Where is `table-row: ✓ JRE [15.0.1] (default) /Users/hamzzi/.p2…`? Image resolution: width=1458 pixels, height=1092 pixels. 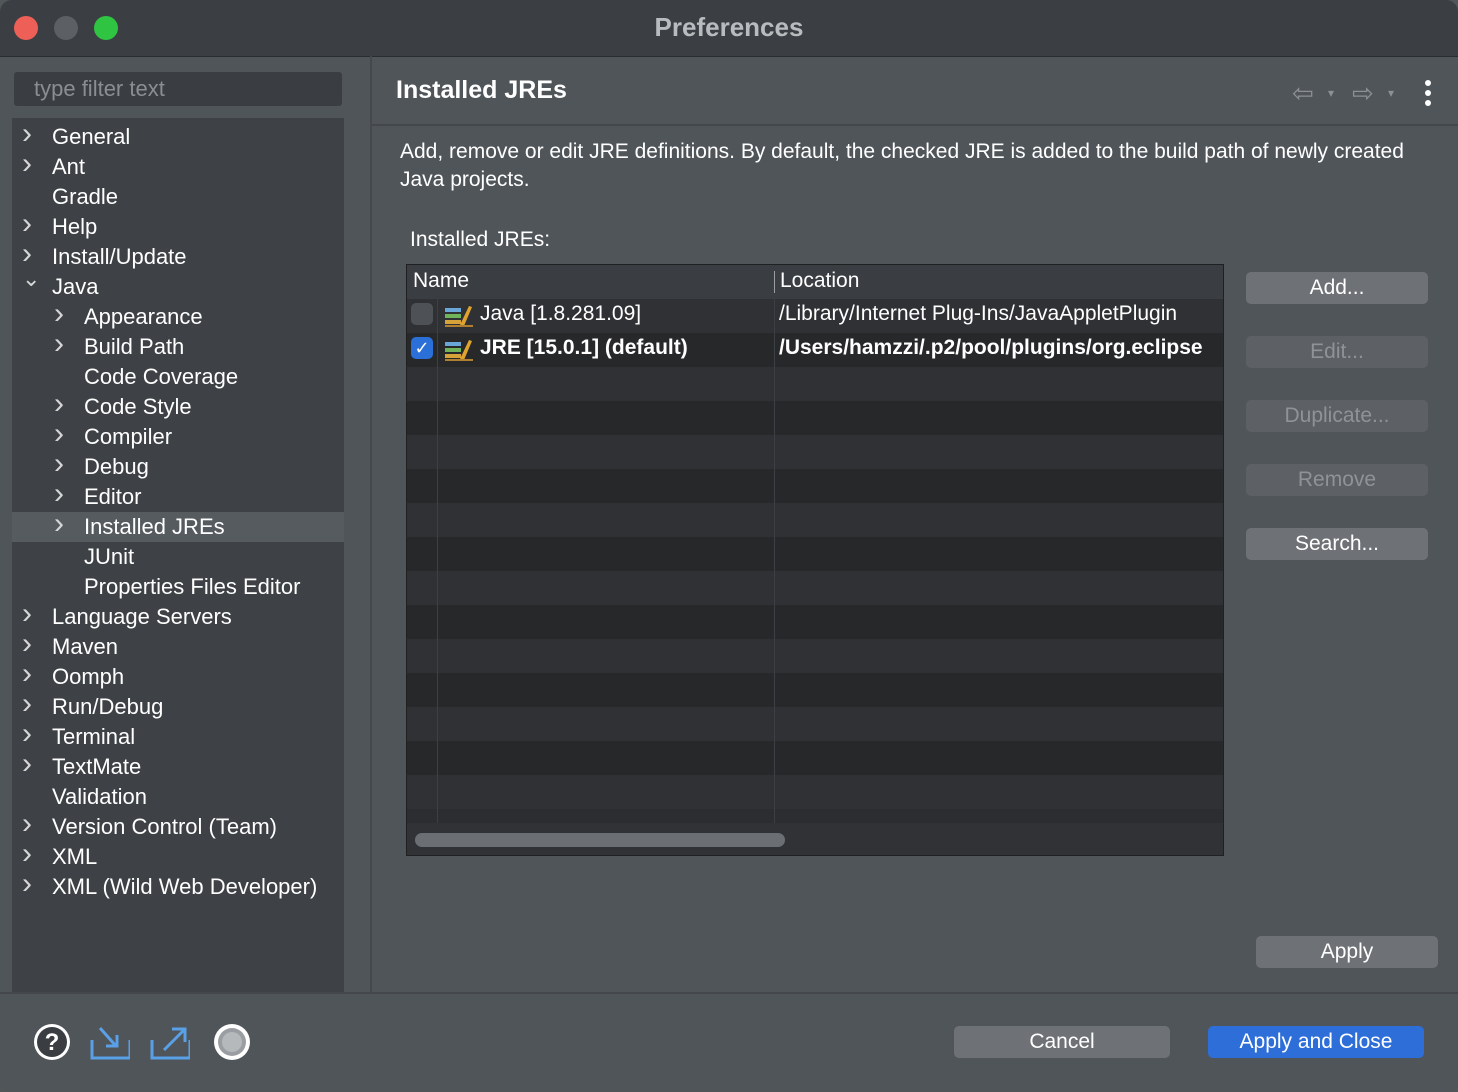 table-row: ✓ JRE [15.0.1] (default) /Users/hamzzi/.p2… is located at coordinates (815, 350).